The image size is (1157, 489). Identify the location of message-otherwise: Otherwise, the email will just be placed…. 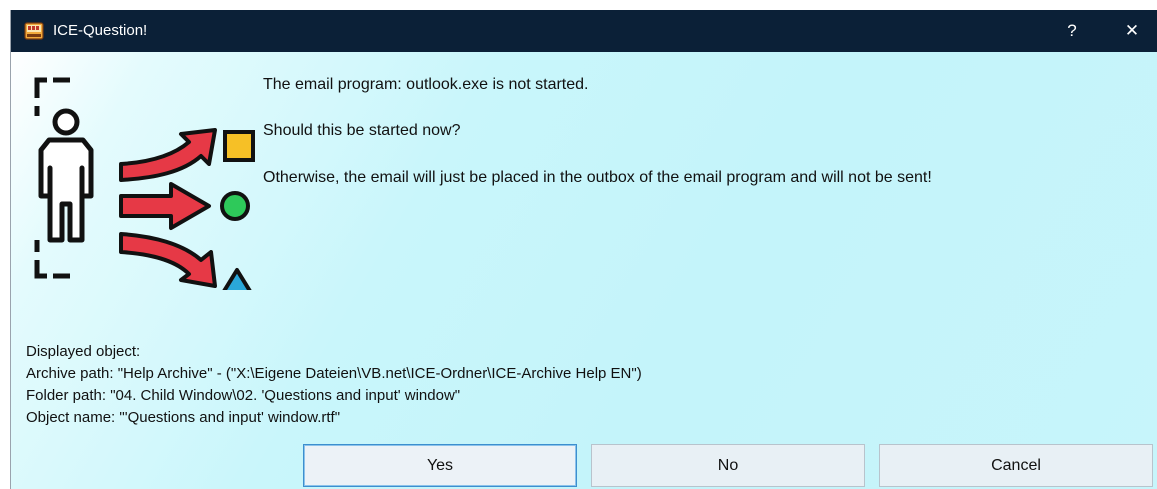
(597, 177).